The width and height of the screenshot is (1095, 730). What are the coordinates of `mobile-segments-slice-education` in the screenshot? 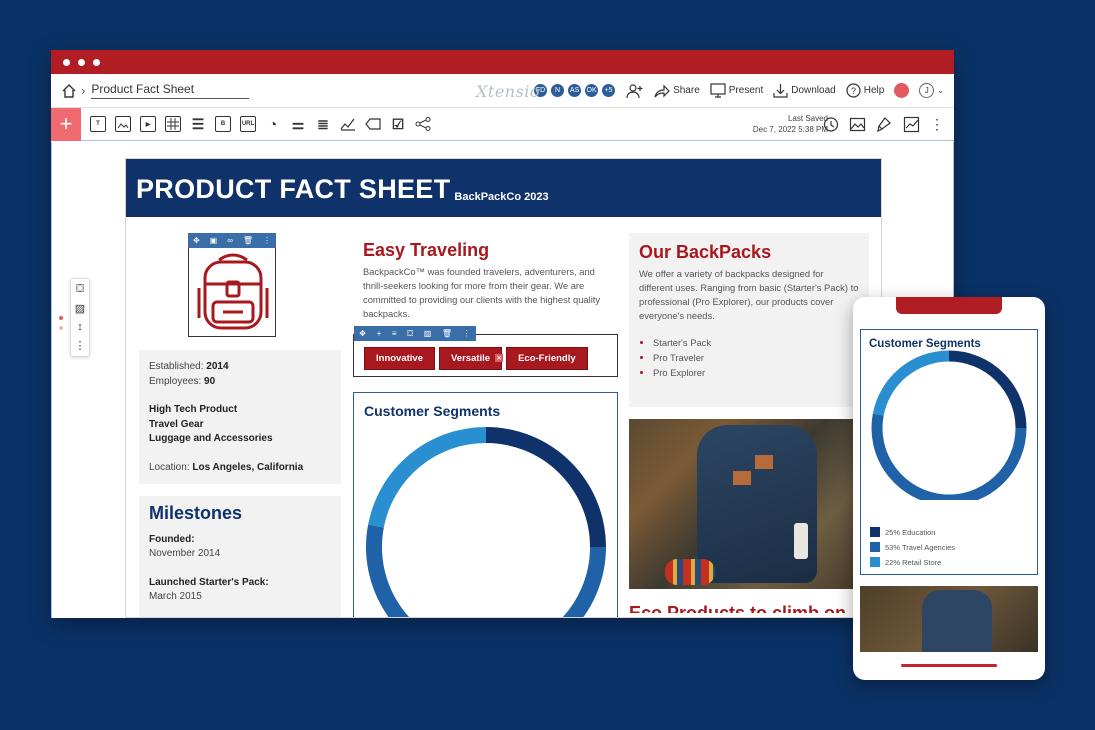 It's located at (987, 389).